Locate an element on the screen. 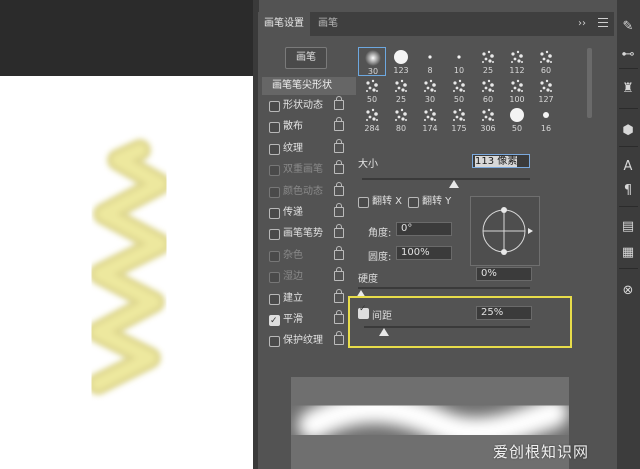  panel-menu-icon is located at coordinates (603, 23).